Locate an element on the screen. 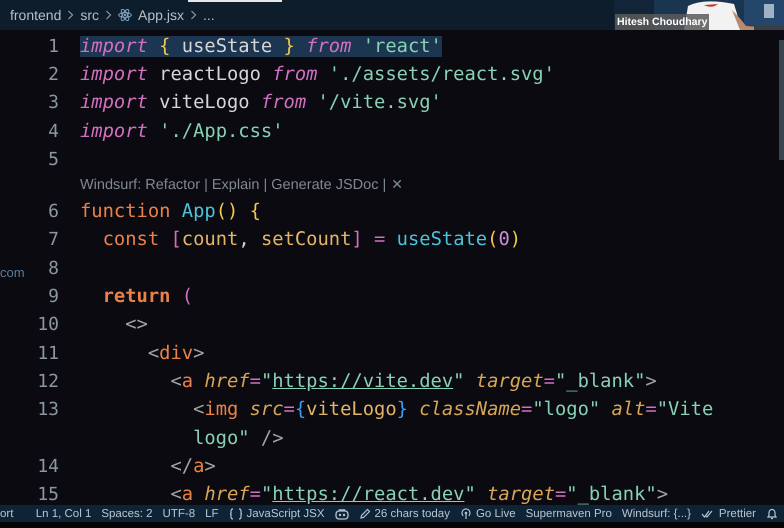 The width and height of the screenshot is (784, 528). breadcrumb-item: frontend is located at coordinates (36, 15).